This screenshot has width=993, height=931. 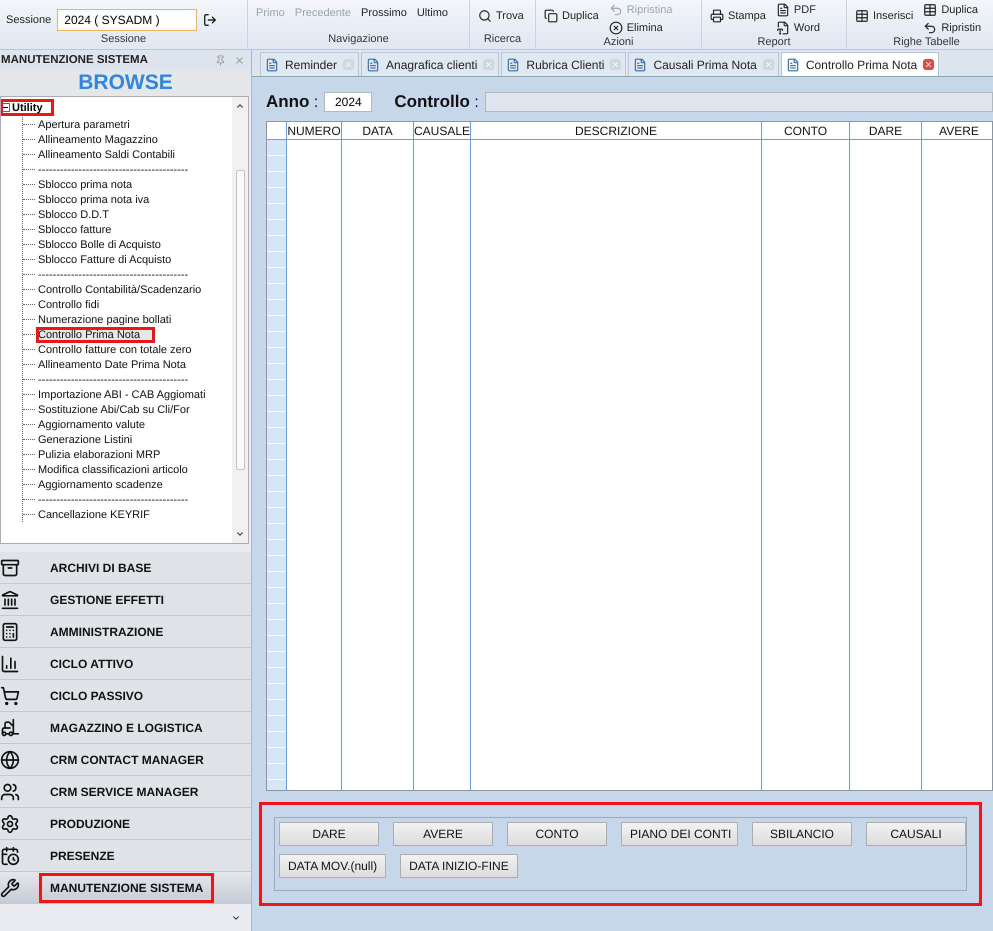 I want to click on tree-item: Sblocco D.D.T, so click(x=80, y=215).